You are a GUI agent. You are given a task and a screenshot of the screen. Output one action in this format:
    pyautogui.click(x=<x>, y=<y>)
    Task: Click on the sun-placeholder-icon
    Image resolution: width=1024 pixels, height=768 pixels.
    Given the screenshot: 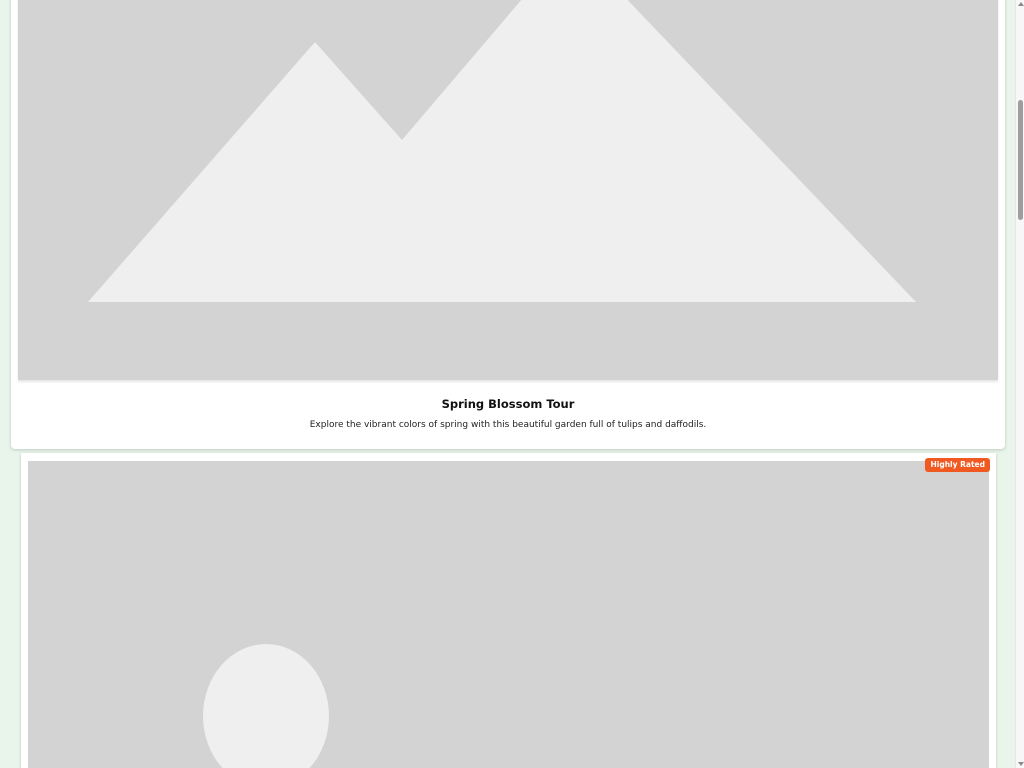 What is the action you would take?
    pyautogui.click(x=266, y=706)
    